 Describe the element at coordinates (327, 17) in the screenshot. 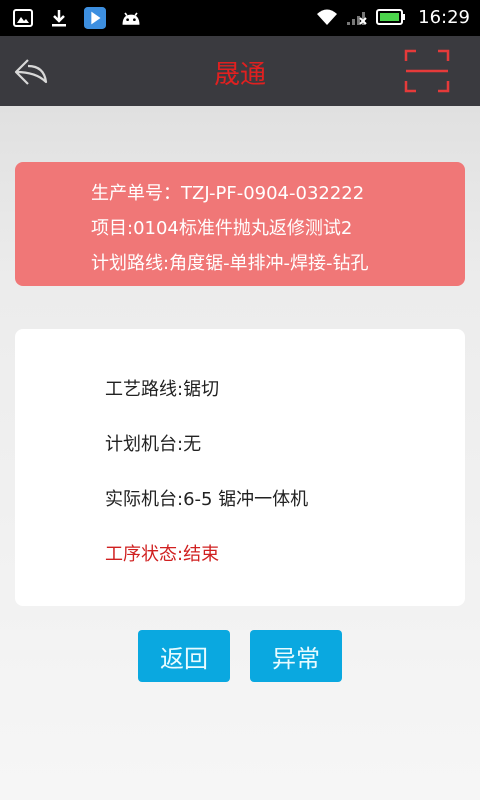

I see `wifi-icon` at that location.